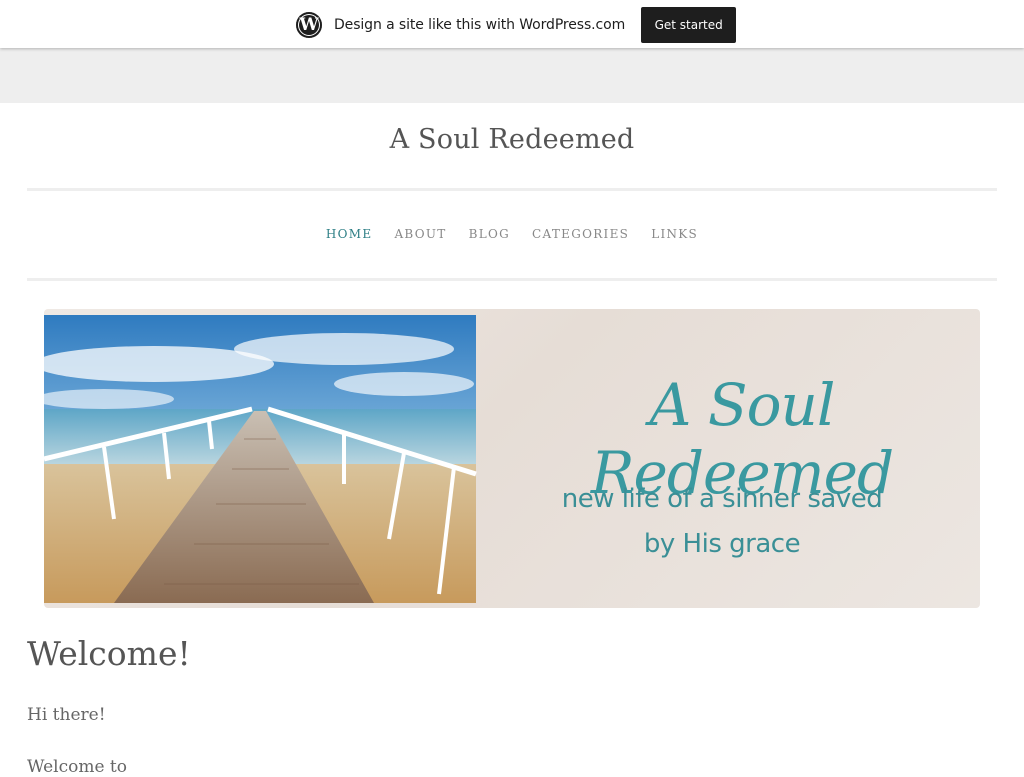 This screenshot has width=1024, height=777. Describe the element at coordinates (674, 234) in the screenshot. I see `nav-item-links: LINKS` at that location.